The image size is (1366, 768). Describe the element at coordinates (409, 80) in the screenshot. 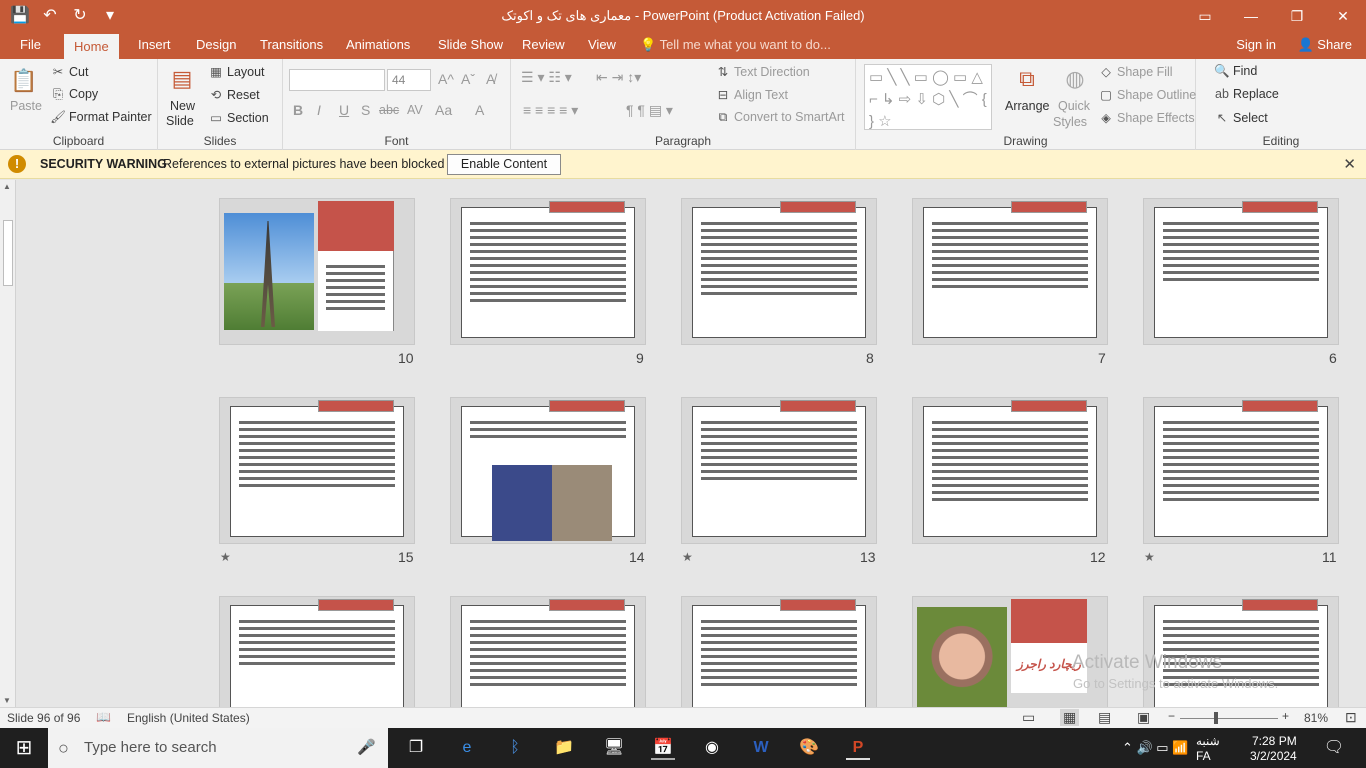

I see `font-size-combo: 44` at that location.